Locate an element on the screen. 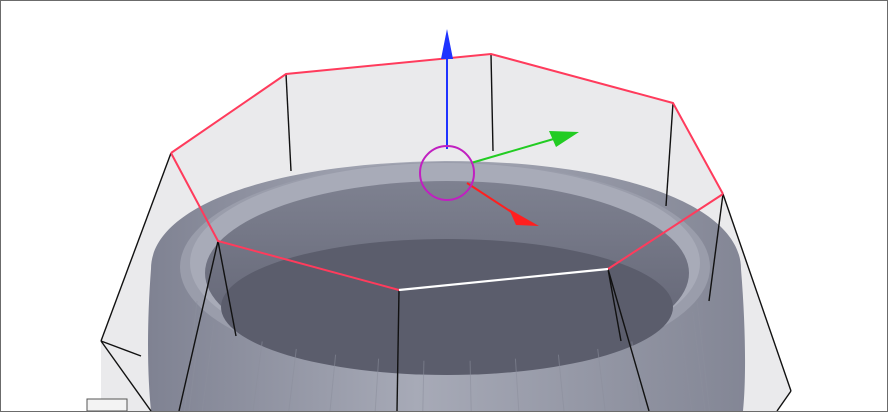 This screenshot has height=412, width=888. z-axis-arrow-icon is located at coordinates (447, 44).